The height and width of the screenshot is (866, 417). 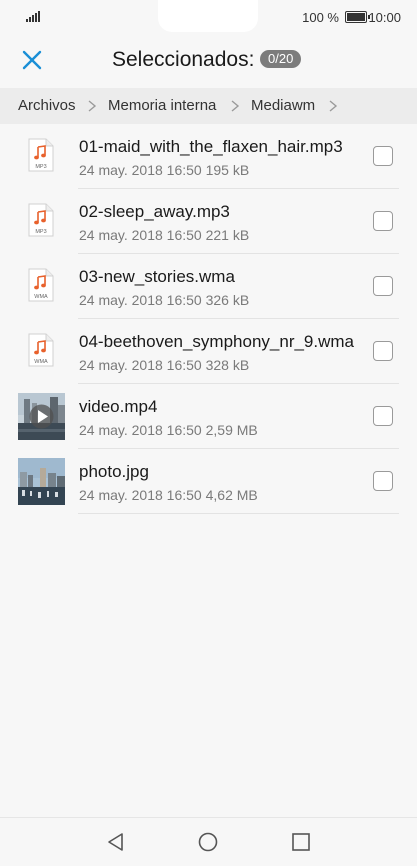 I want to click on breadcrumb-item-memoria-interna: Memoria interna, so click(x=162, y=105).